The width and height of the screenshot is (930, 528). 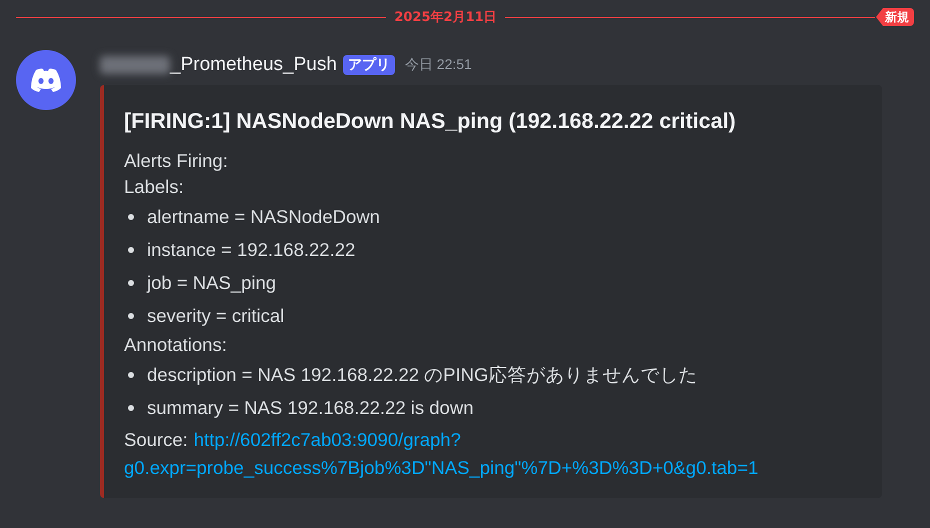 I want to click on username: _Prometheus_Push, so click(x=253, y=65).